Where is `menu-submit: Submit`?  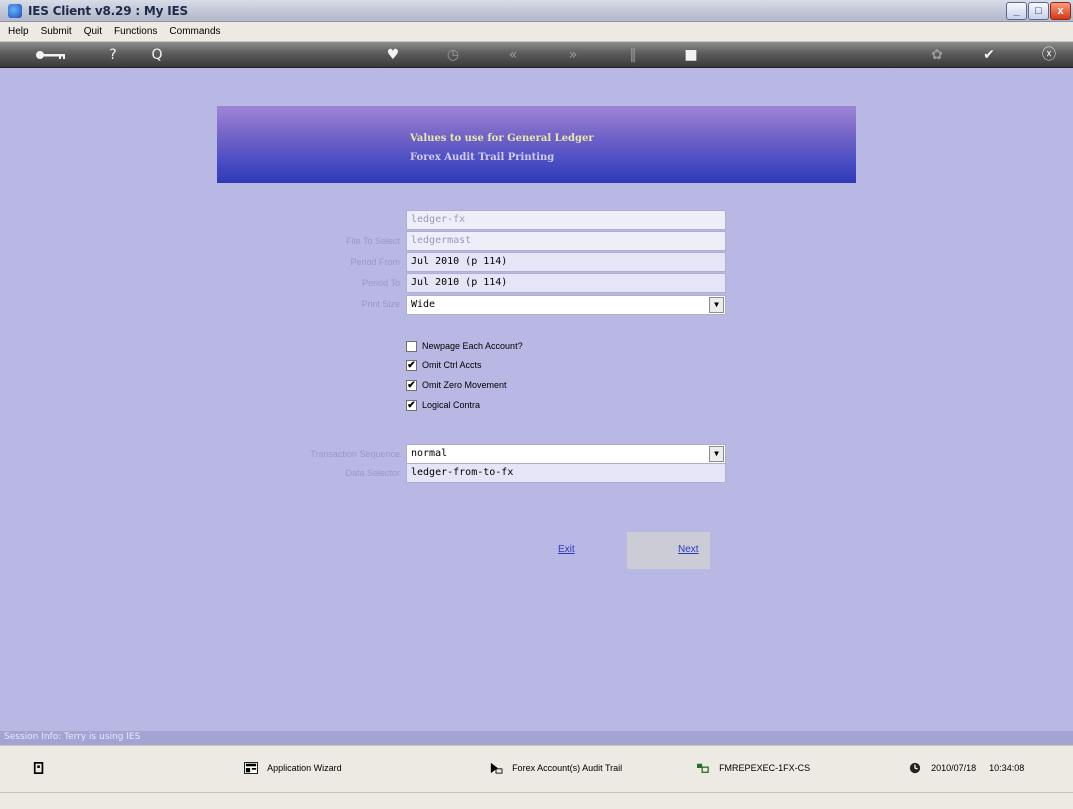 menu-submit: Submit is located at coordinates (56, 32).